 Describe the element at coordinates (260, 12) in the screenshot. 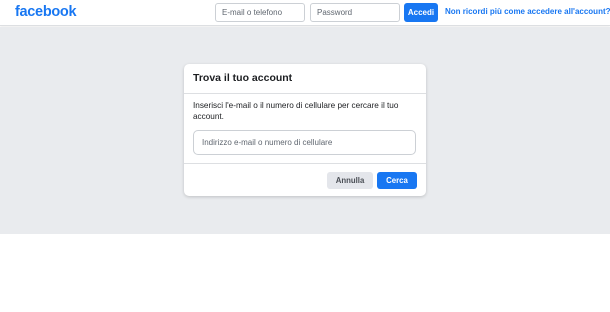

I see `email-or-phone-input` at that location.